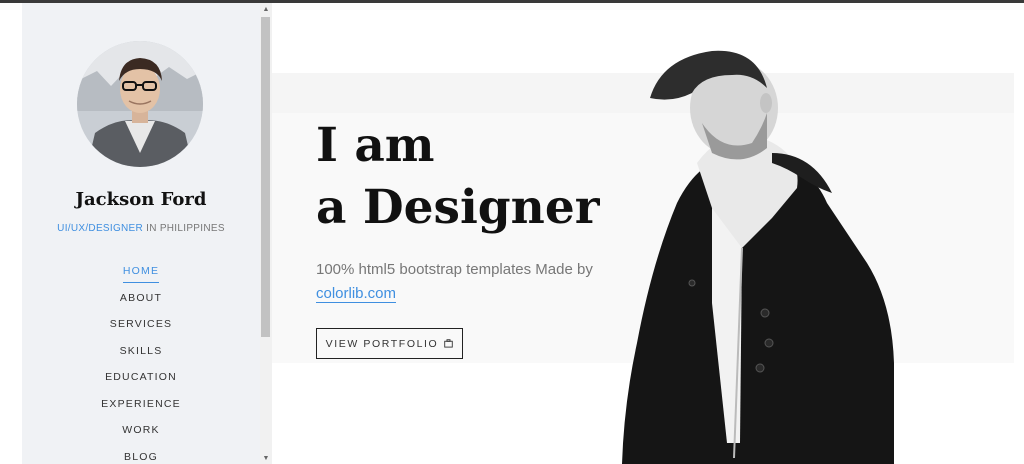 Image resolution: width=1024 pixels, height=464 pixels. I want to click on nav-item-services: SERVICES, so click(141, 327).